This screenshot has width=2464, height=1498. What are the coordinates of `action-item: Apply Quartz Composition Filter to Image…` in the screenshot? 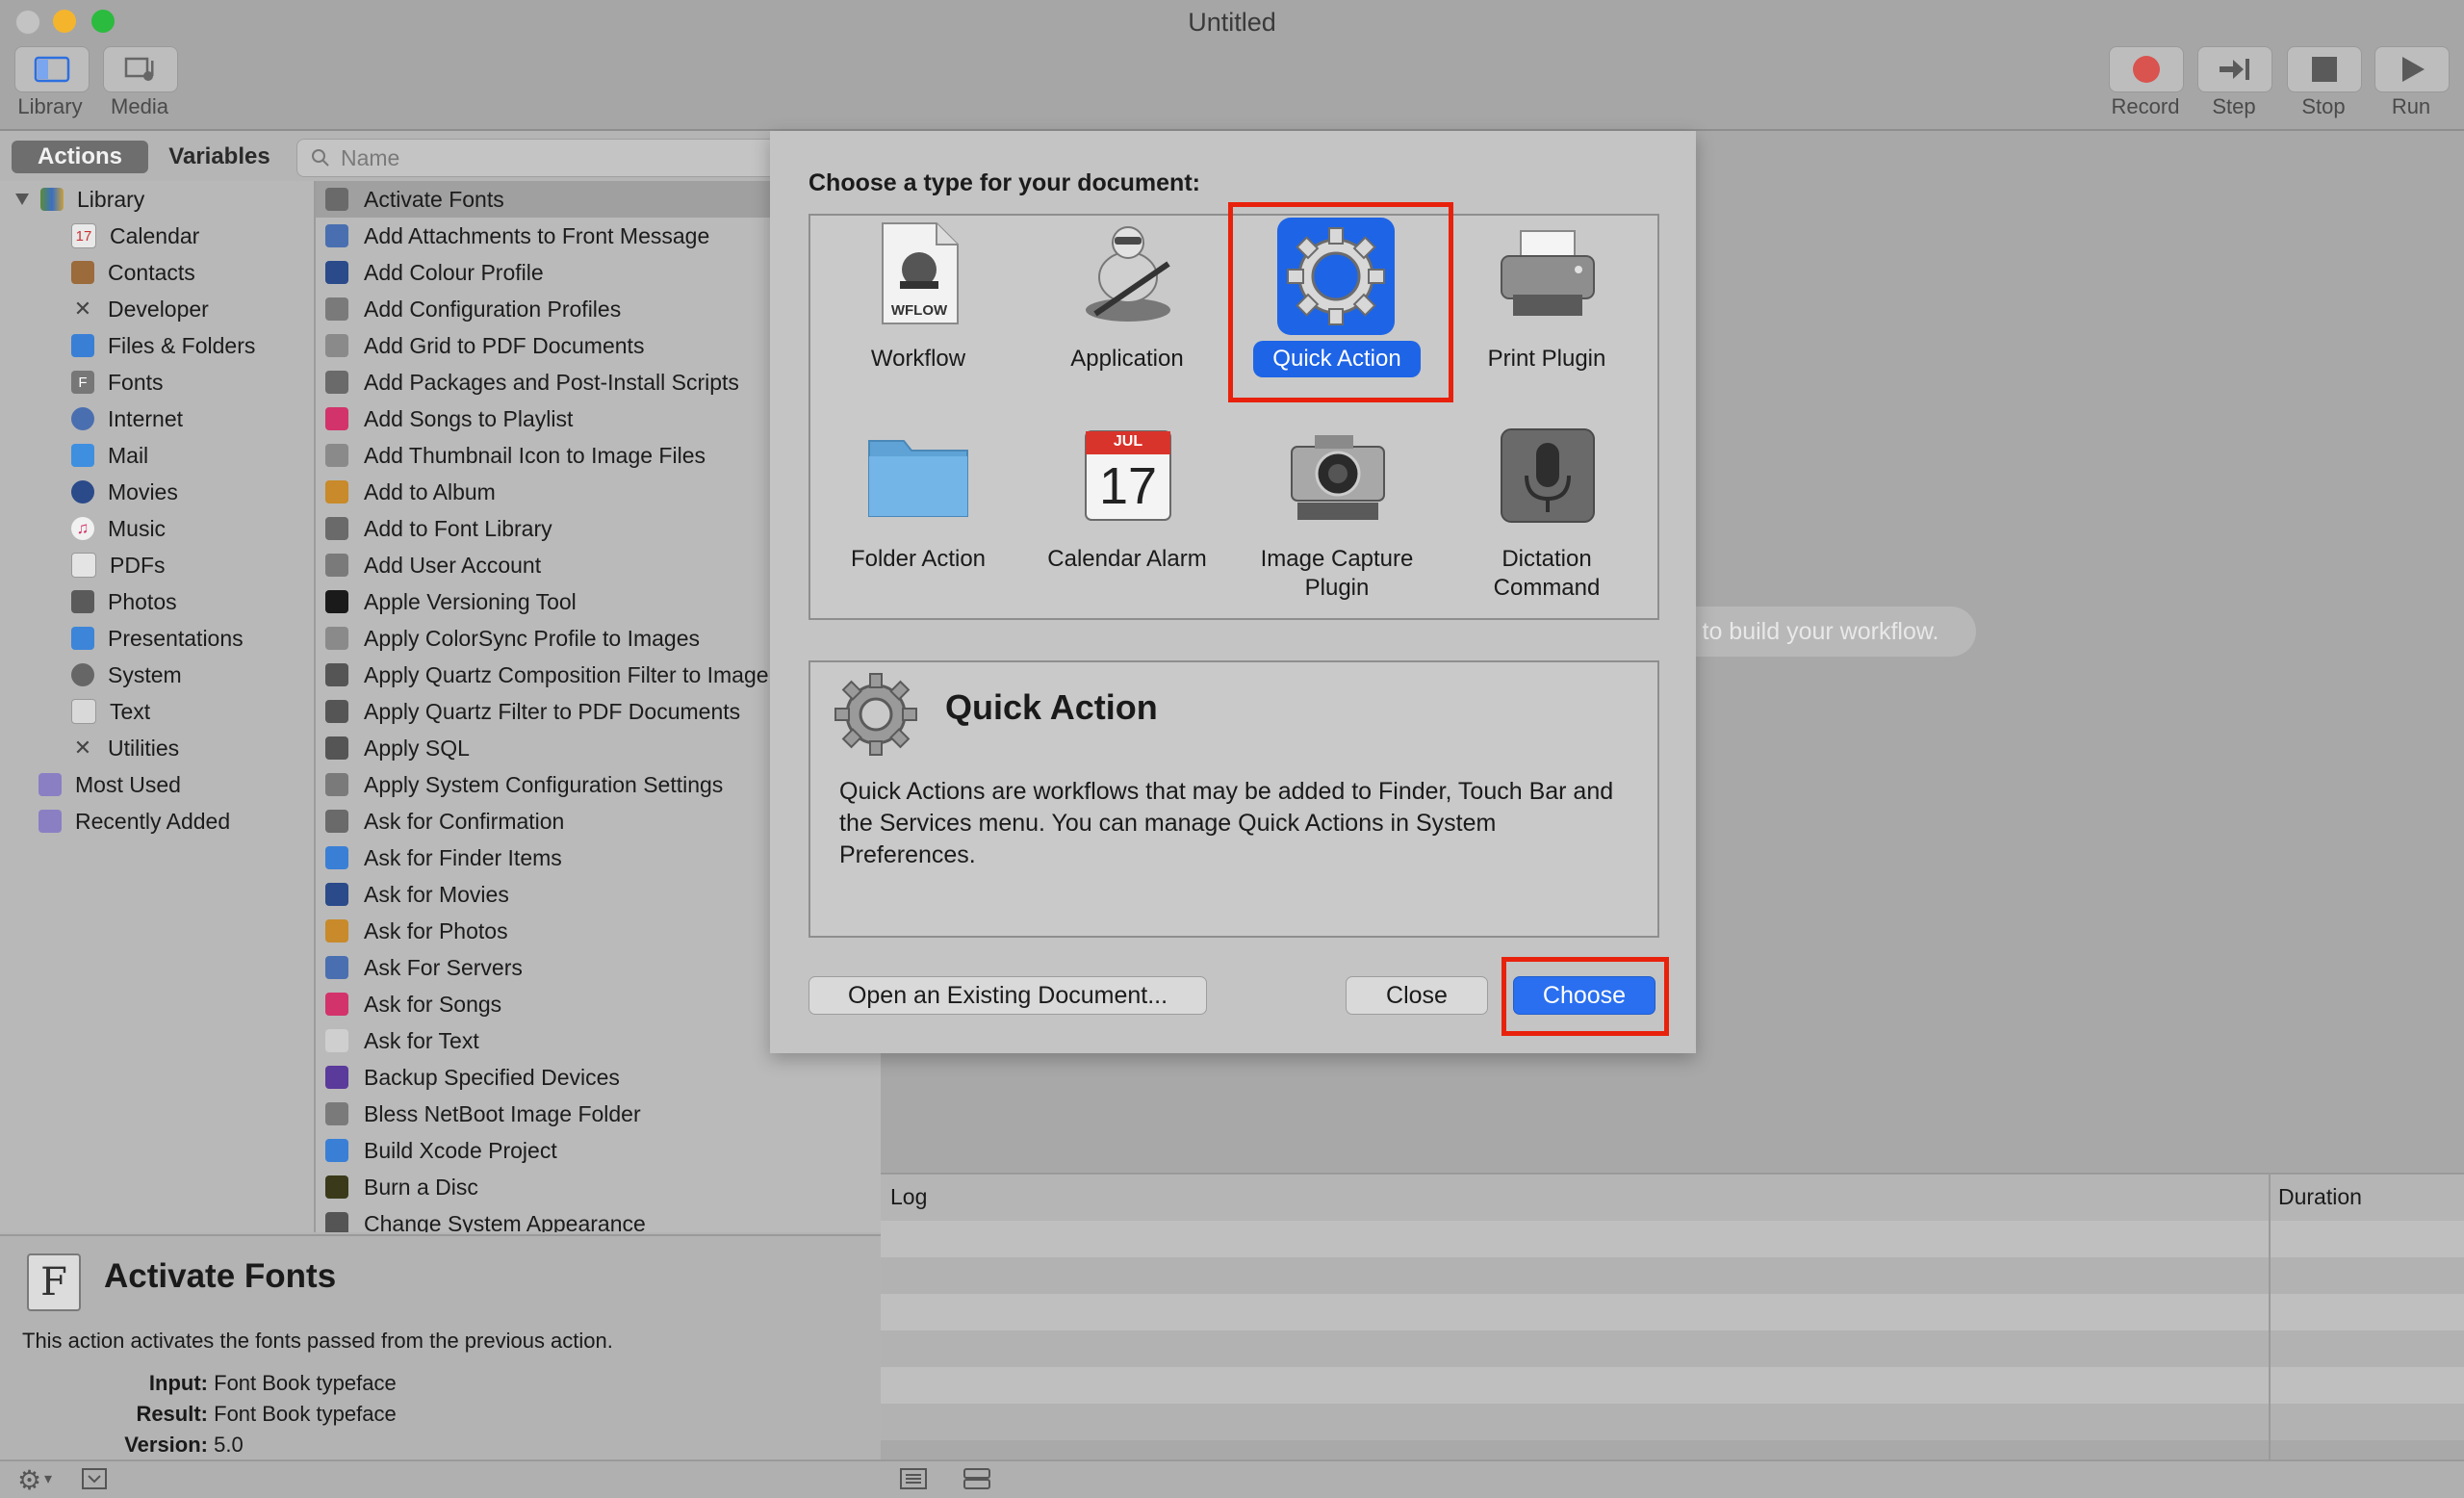 It's located at (573, 675).